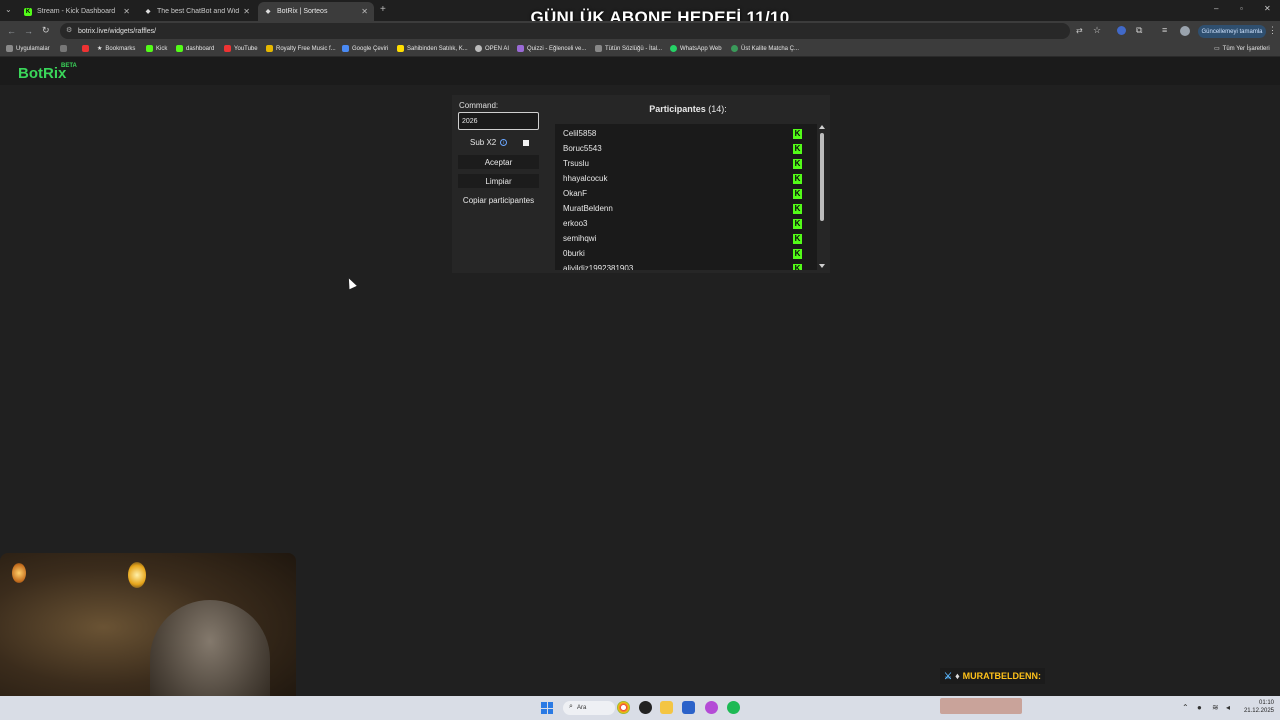 The image size is (1280, 720). Describe the element at coordinates (1228, 707) in the screenshot. I see `volume-icon: ◂` at that location.